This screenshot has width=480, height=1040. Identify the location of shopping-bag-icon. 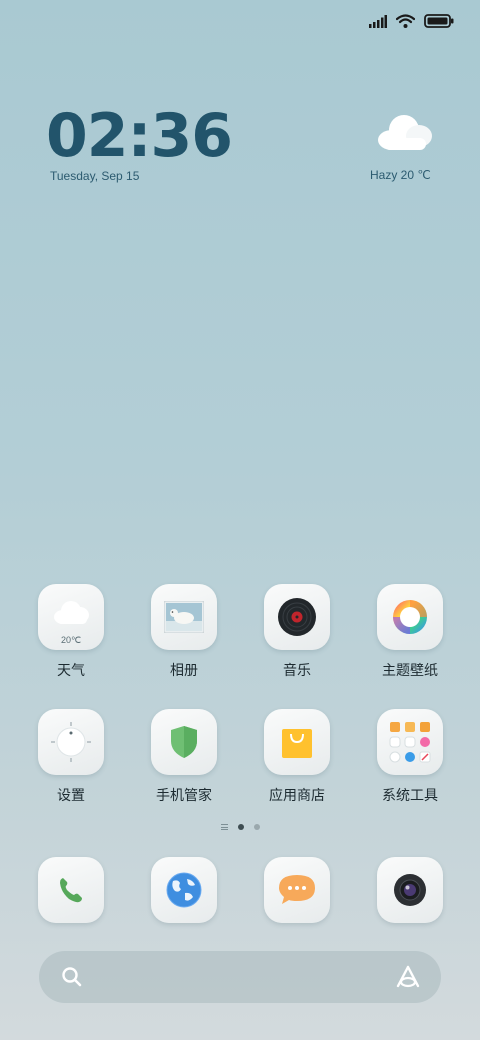
(297, 742).